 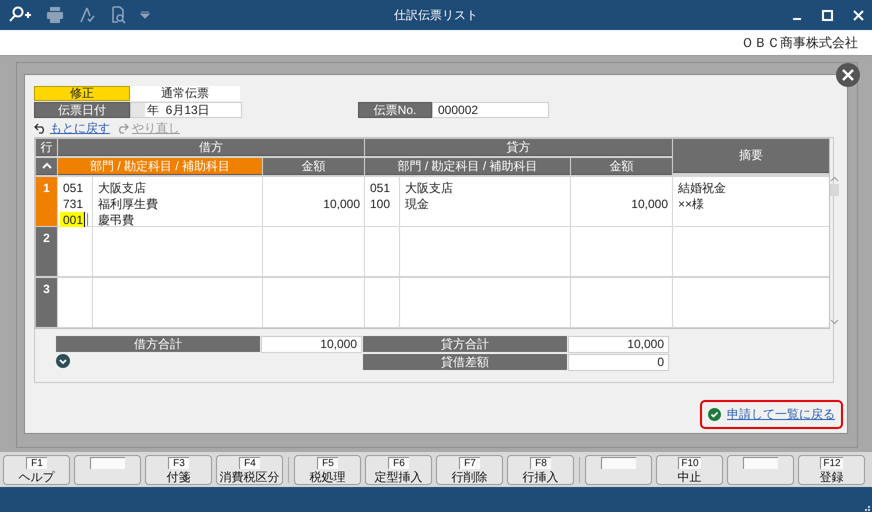 I want to click on submit-link: 申請して一覧に戻る, so click(x=771, y=414).